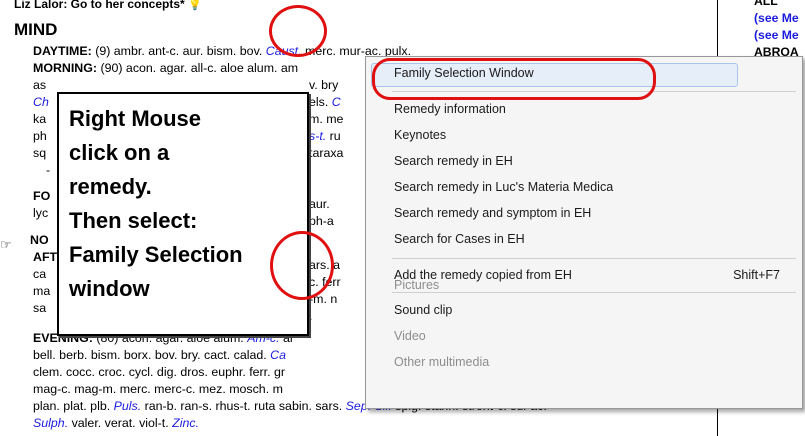 The image size is (805, 436). Describe the element at coordinates (321, 221) in the screenshot. I see `remedy-list: ph-a` at that location.